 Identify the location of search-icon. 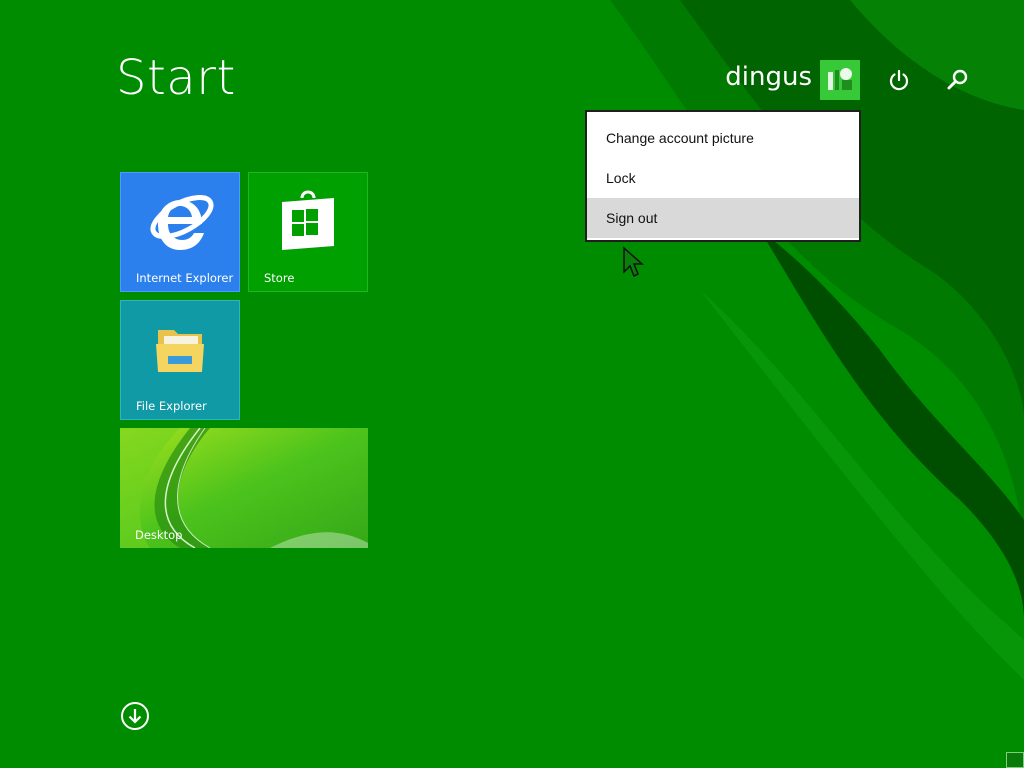
(957, 79).